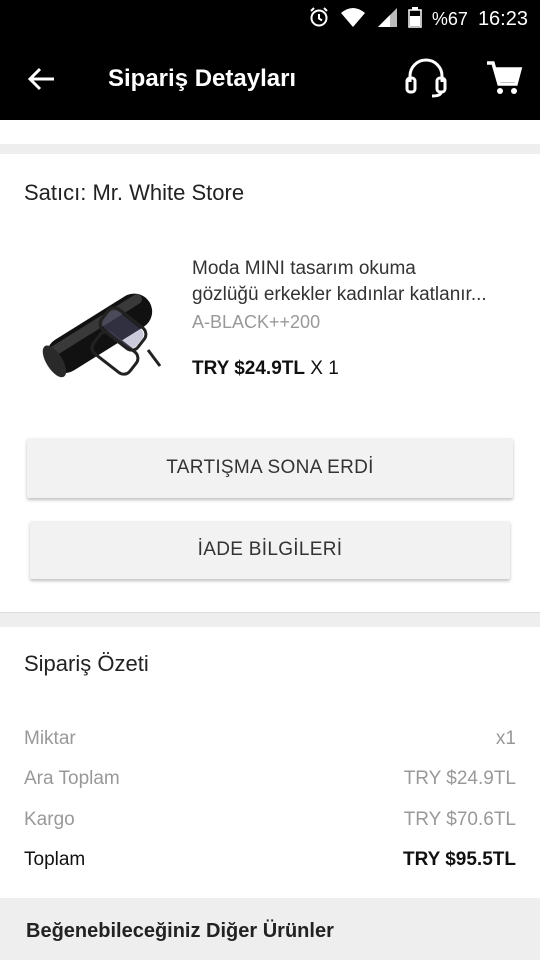 This screenshot has height=960, width=540. What do you see at coordinates (459, 778) in the screenshot?
I see `summary-value: TRY $24.9TL` at bounding box center [459, 778].